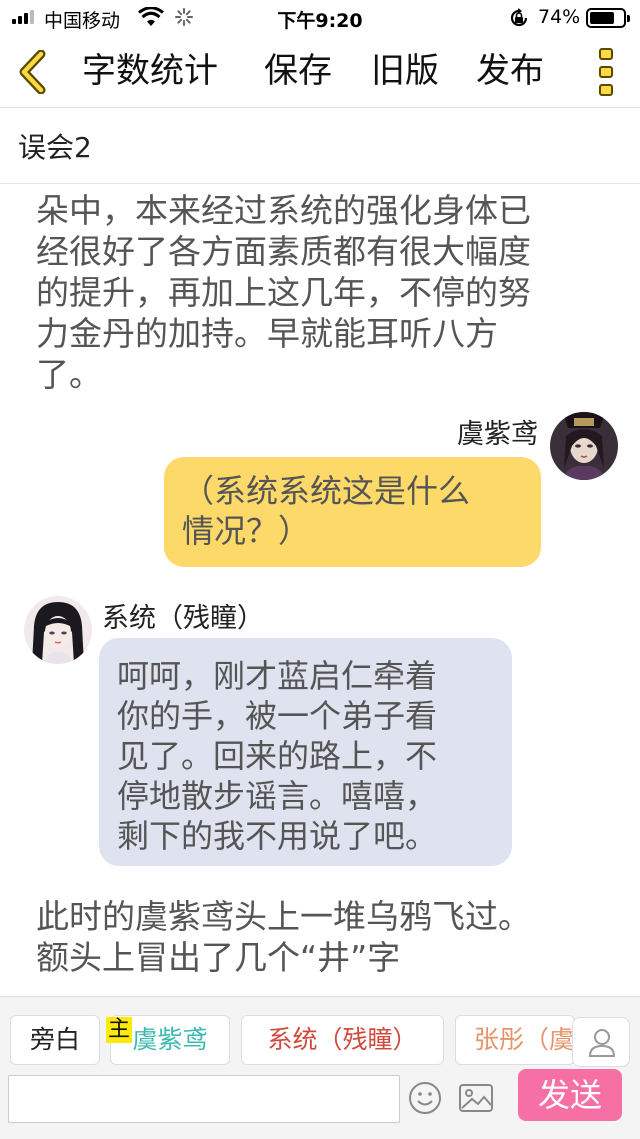 The width and height of the screenshot is (640, 1139). I want to click on message-bubble-right: （系统系统这是什么 情况？）, so click(352, 512).